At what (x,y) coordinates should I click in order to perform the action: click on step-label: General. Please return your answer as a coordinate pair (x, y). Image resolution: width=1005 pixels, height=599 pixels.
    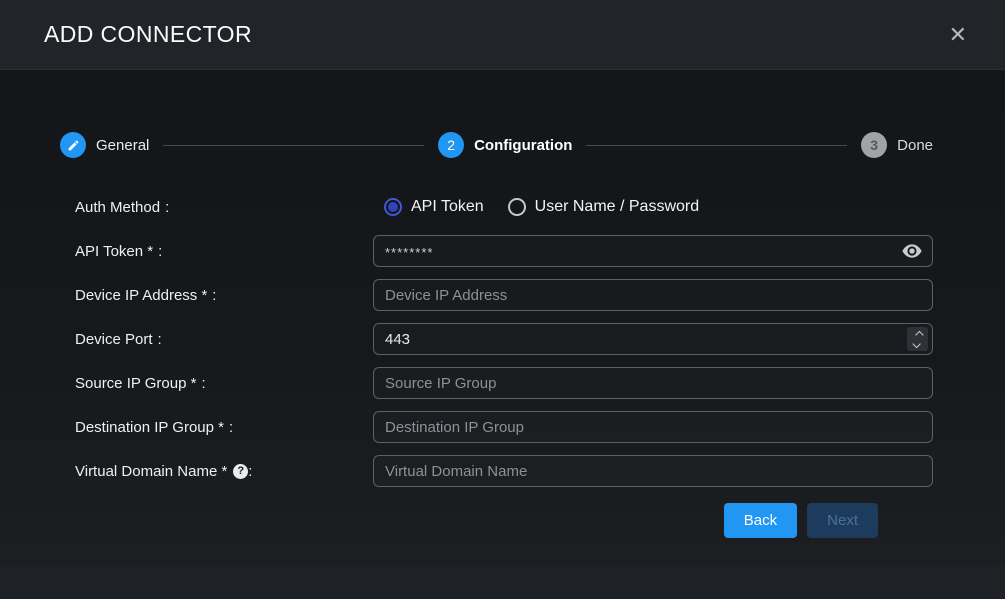
    Looking at the image, I should click on (123, 145).